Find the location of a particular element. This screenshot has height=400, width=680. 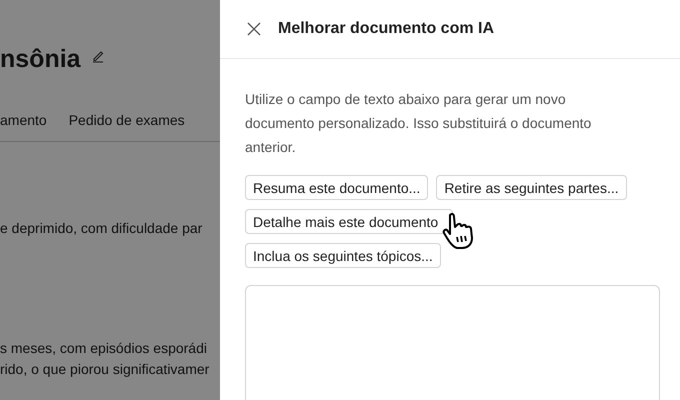

suggestion-chip: Detalhe mais este documento is located at coordinates (349, 221).